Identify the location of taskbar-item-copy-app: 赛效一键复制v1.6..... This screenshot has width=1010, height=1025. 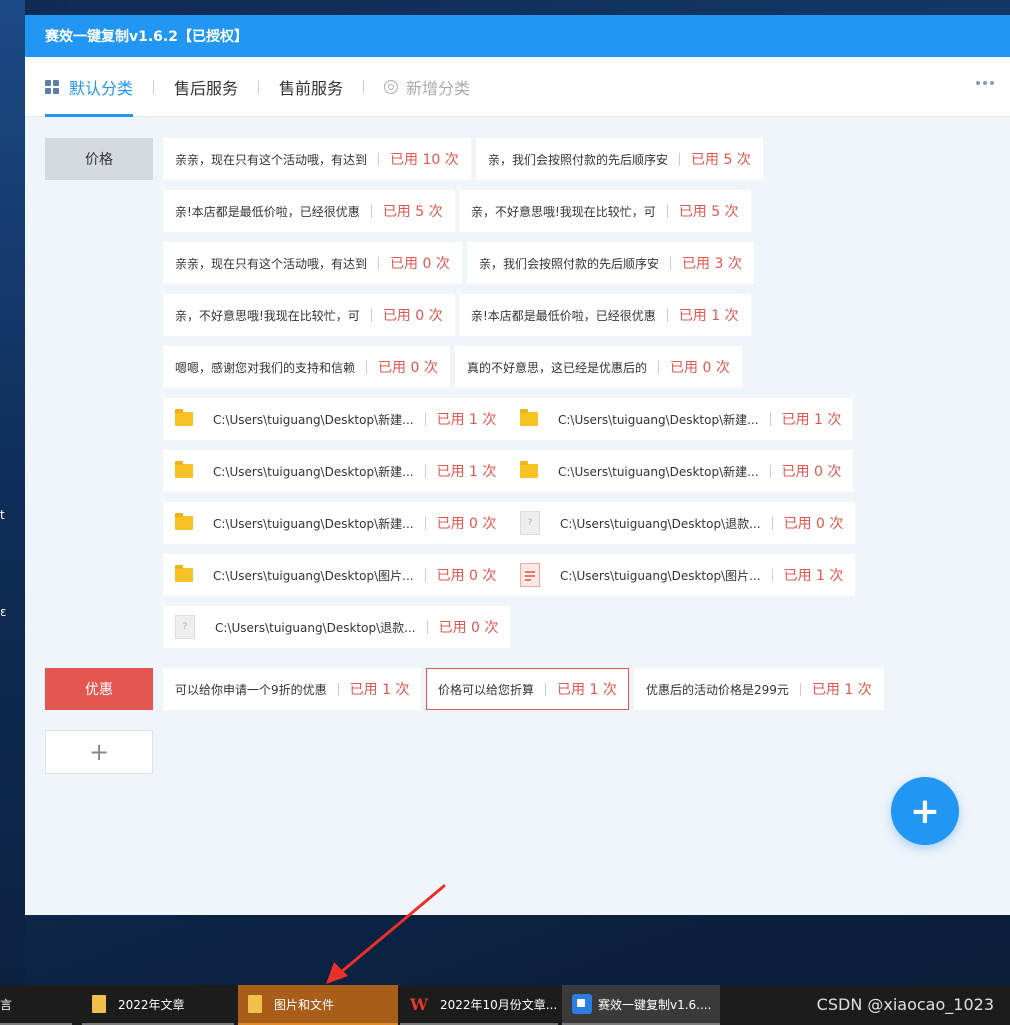
(641, 1005).